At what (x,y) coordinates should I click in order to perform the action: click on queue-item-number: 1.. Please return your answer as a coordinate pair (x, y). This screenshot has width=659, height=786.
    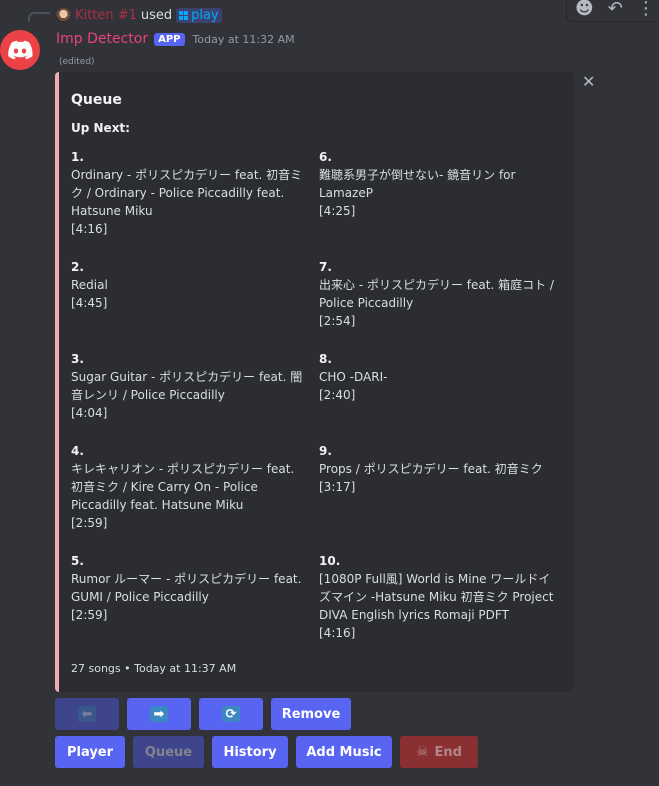
    Looking at the image, I should click on (77, 157).